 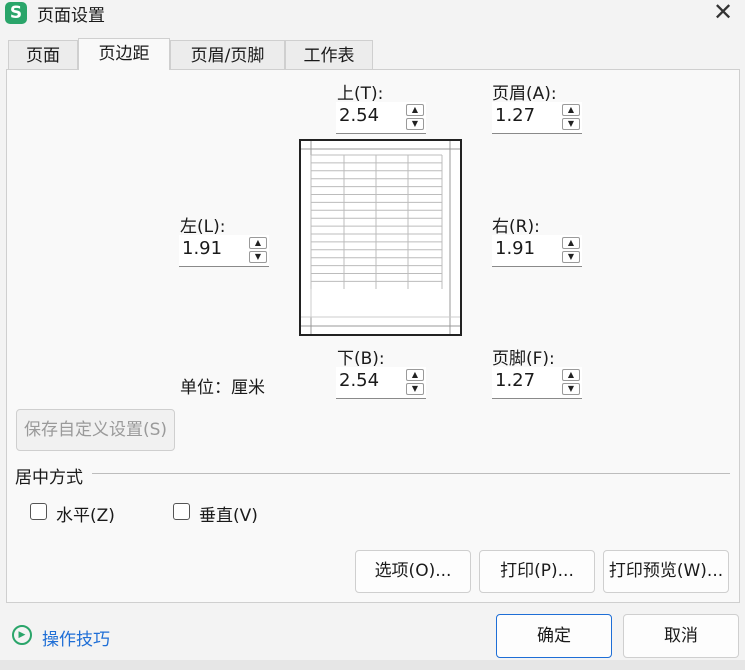 I want to click on tab-worksheet: 工作表, so click(x=329, y=55).